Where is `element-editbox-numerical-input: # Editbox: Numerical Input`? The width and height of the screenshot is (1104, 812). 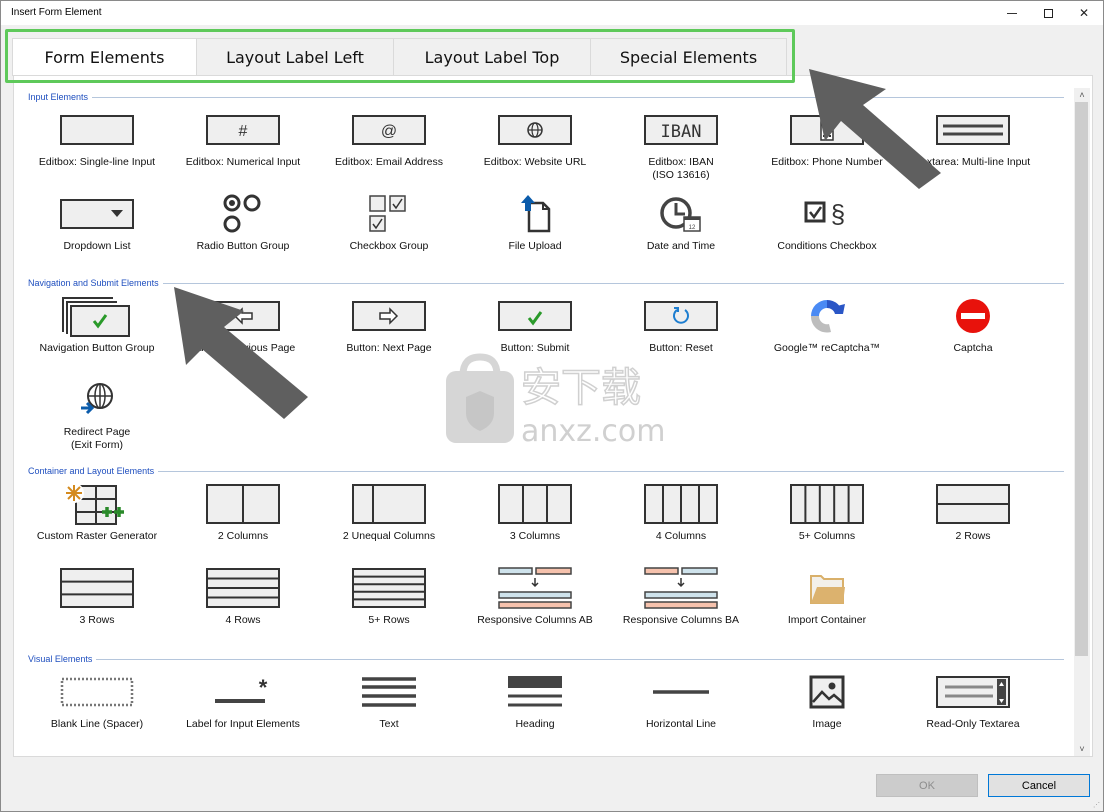 element-editbox-numerical-input: # Editbox: Numerical Input is located at coordinates (243, 148).